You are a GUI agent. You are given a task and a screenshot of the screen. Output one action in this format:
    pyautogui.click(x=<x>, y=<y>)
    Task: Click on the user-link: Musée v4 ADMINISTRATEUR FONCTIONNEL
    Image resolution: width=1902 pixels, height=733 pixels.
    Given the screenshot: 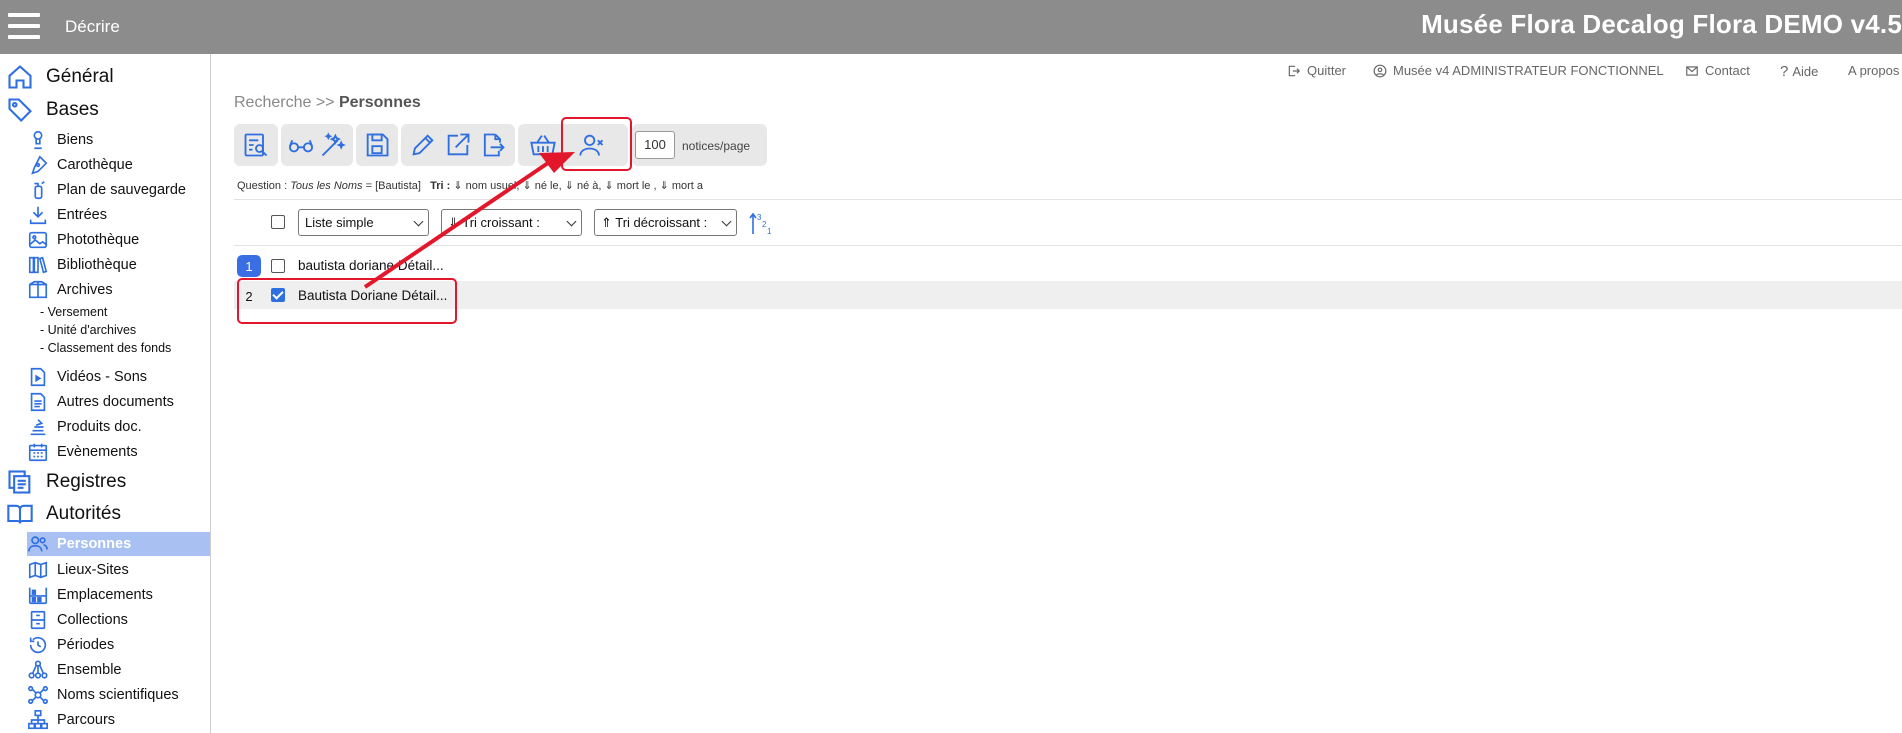 What is the action you would take?
    pyautogui.click(x=1518, y=70)
    